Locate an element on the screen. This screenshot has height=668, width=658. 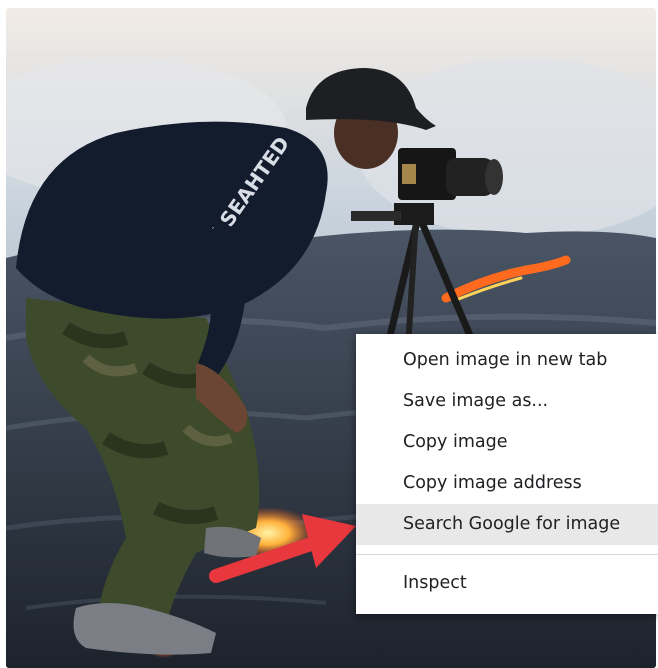
menu-item-open-image-new-tab: Open image in new tab is located at coordinates (507, 360).